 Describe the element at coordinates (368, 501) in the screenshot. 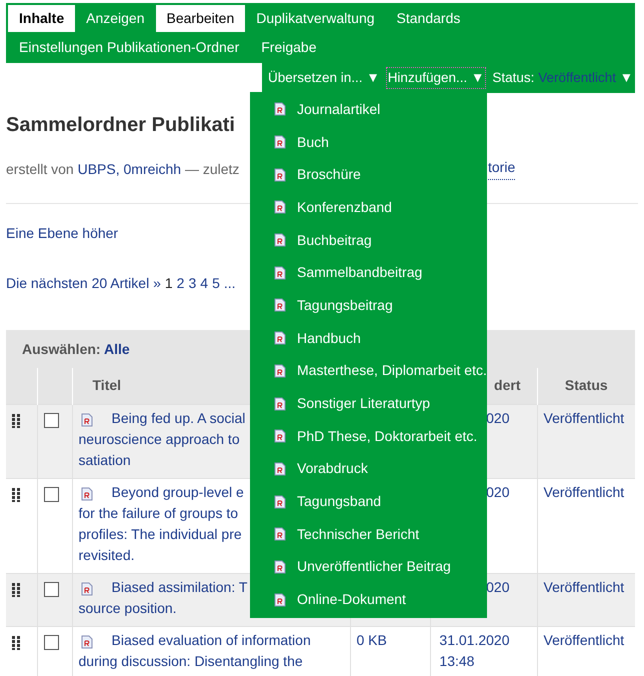

I see `menu-item: Tagungsband` at that location.